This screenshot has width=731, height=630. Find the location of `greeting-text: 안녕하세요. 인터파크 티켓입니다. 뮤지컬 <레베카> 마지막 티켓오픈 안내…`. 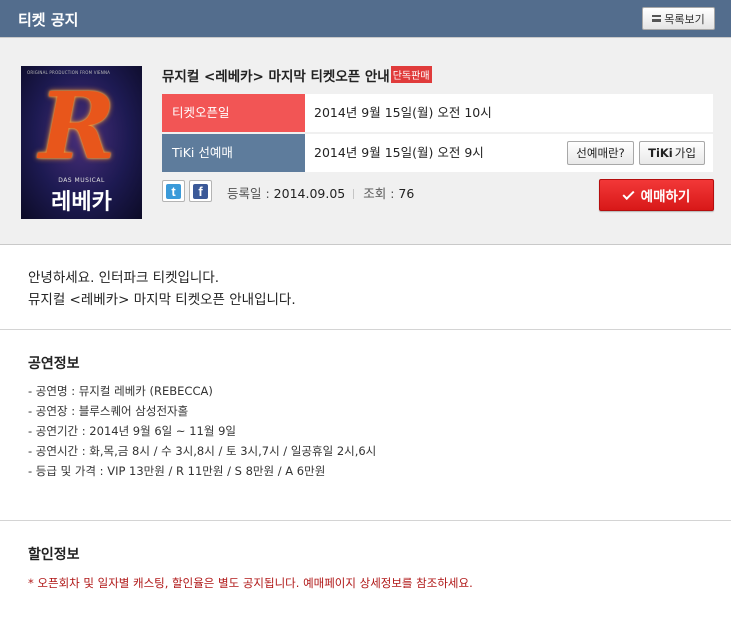

greeting-text: 안녕하세요. 인터파크 티켓입니다. 뮤지컬 <레베카> 마지막 티켓오픈 안내… is located at coordinates (162, 289).